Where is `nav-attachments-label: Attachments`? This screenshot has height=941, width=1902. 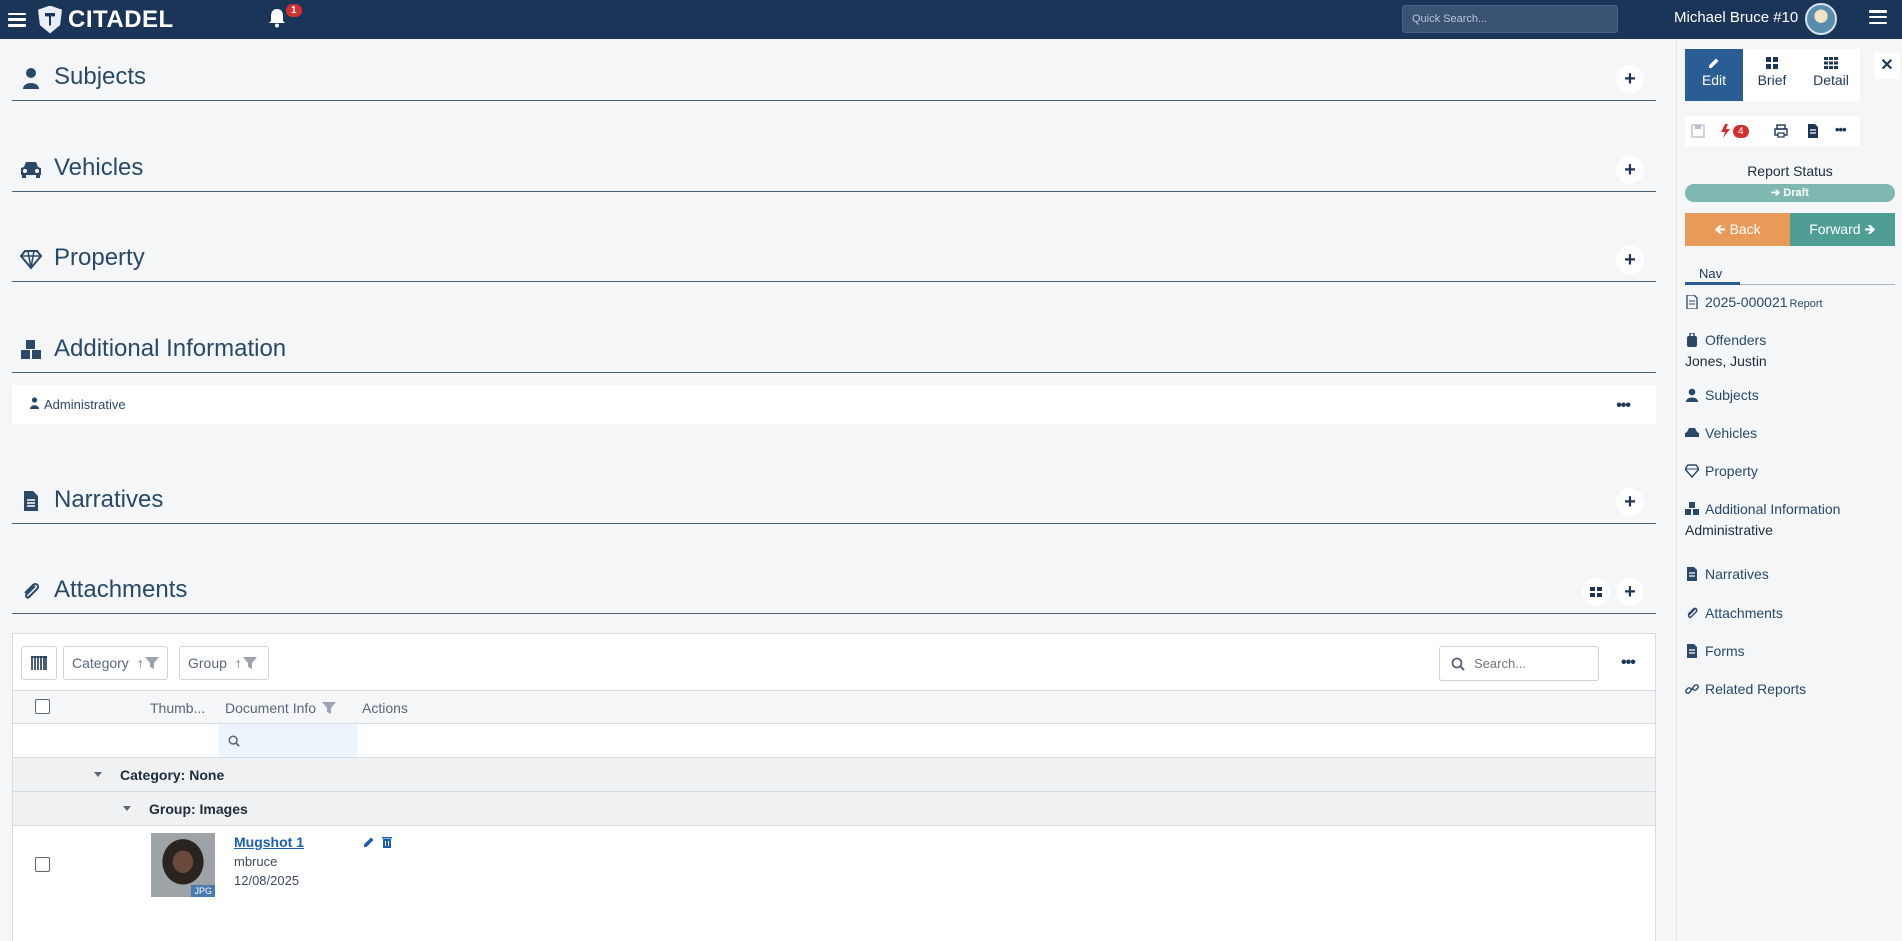
nav-attachments-label: Attachments is located at coordinates (1744, 613).